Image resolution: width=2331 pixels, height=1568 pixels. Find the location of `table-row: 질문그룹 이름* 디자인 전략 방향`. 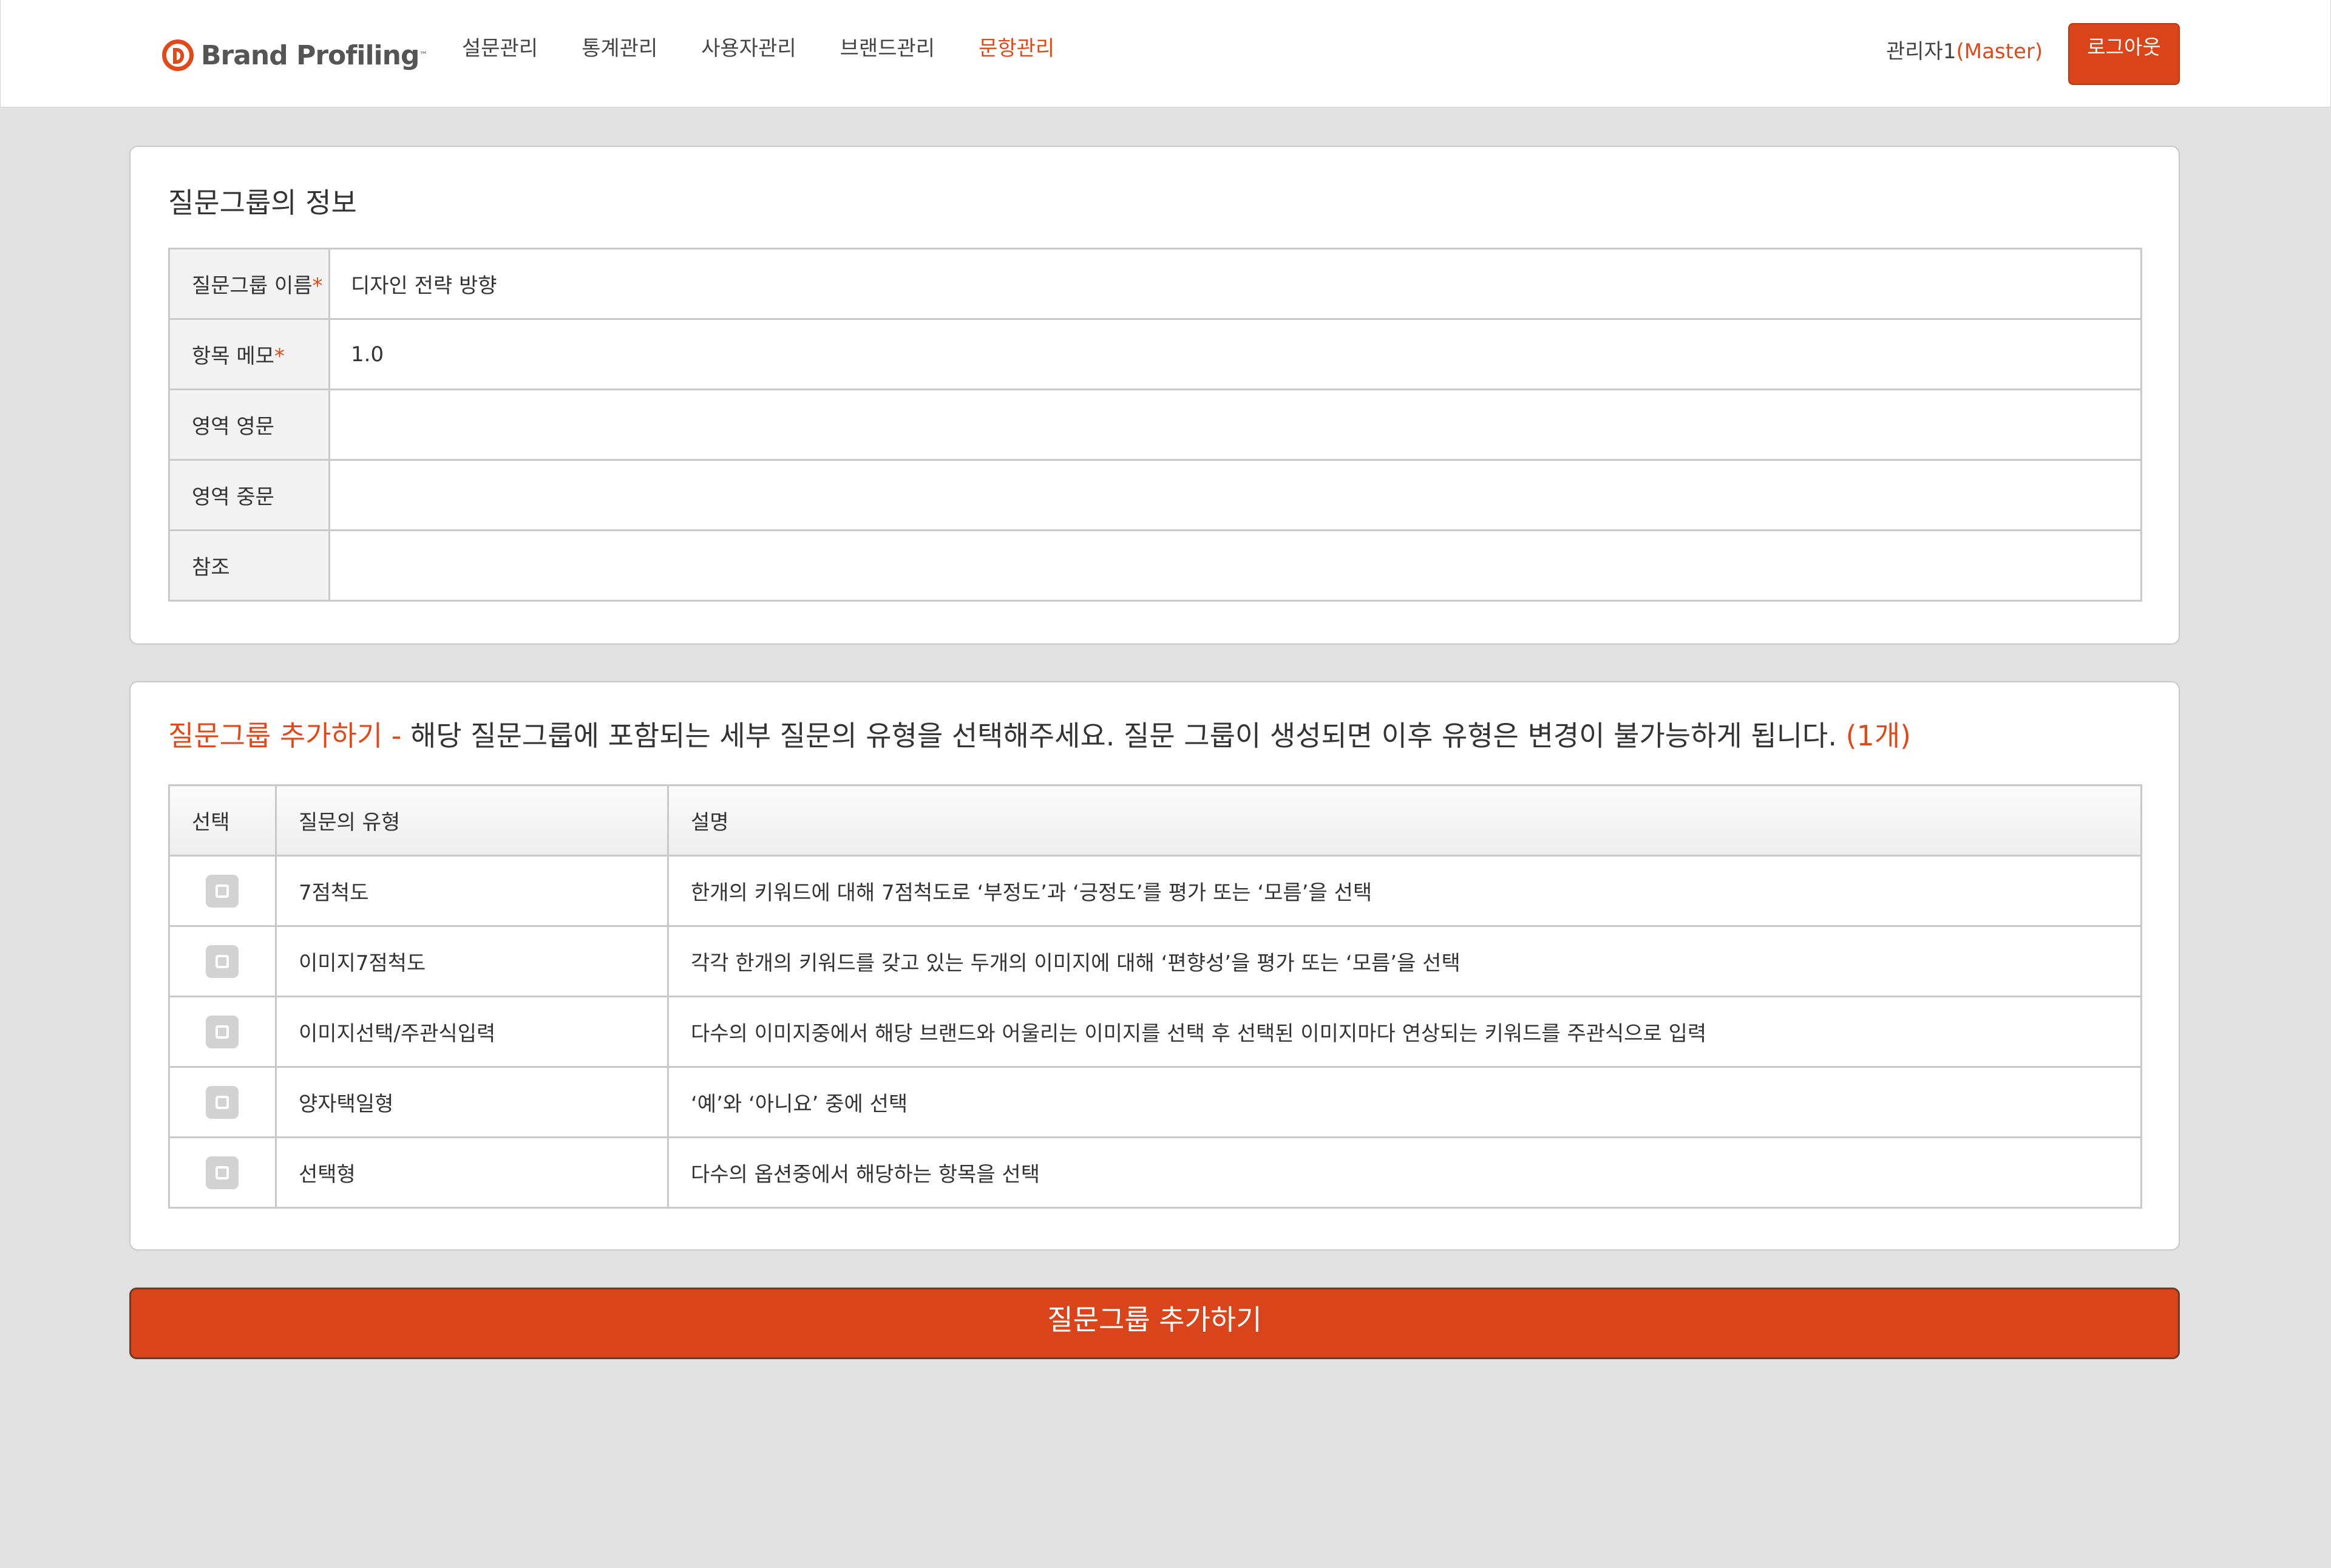

table-row: 질문그룹 이름* 디자인 전략 방향 is located at coordinates (1155, 284).